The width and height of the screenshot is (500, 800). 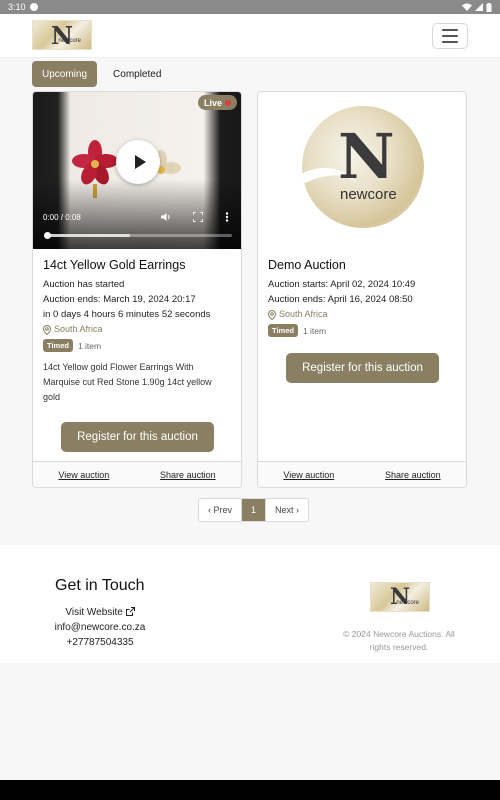 What do you see at coordinates (100, 585) in the screenshot?
I see `footer-title: Get in Touch` at bounding box center [100, 585].